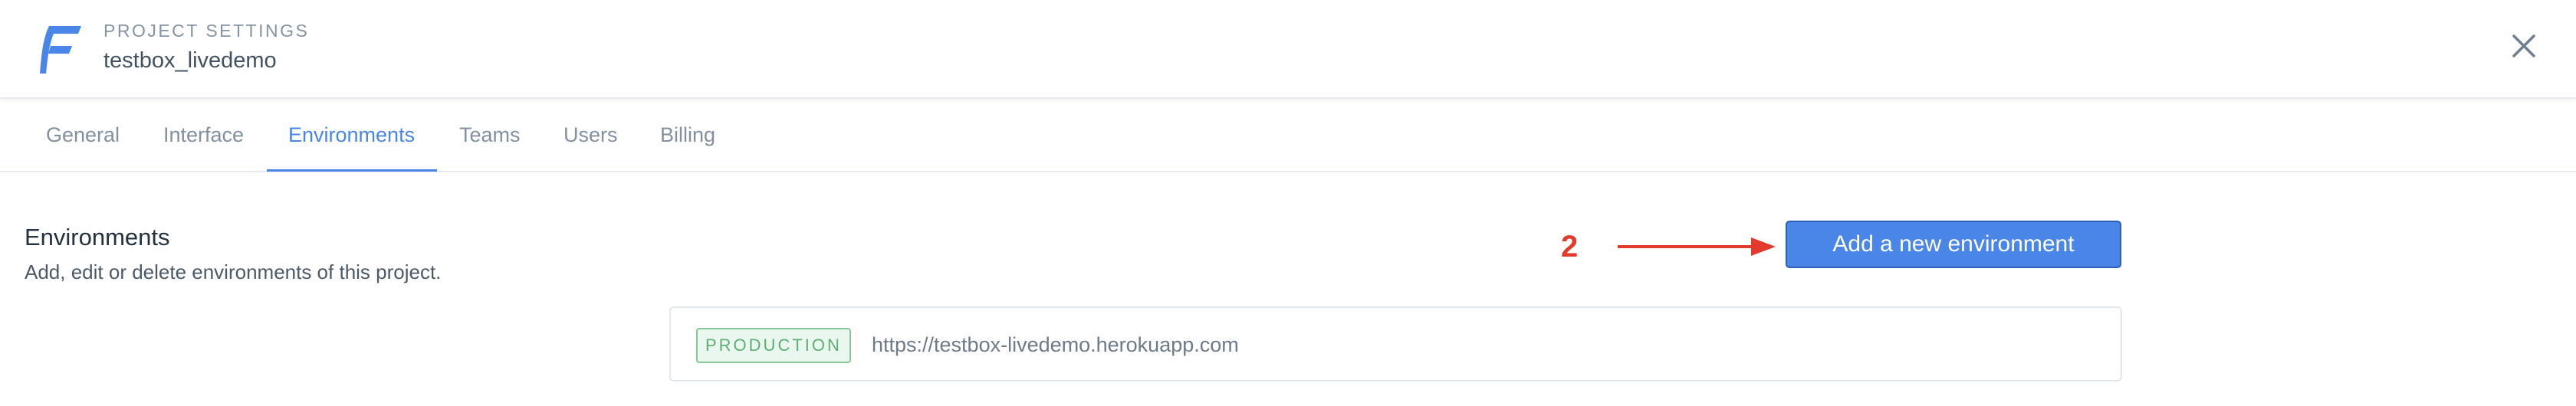  Describe the element at coordinates (1056, 345) in the screenshot. I see `environment-url: https://testbox-livedemo.herokuapp.com` at that location.